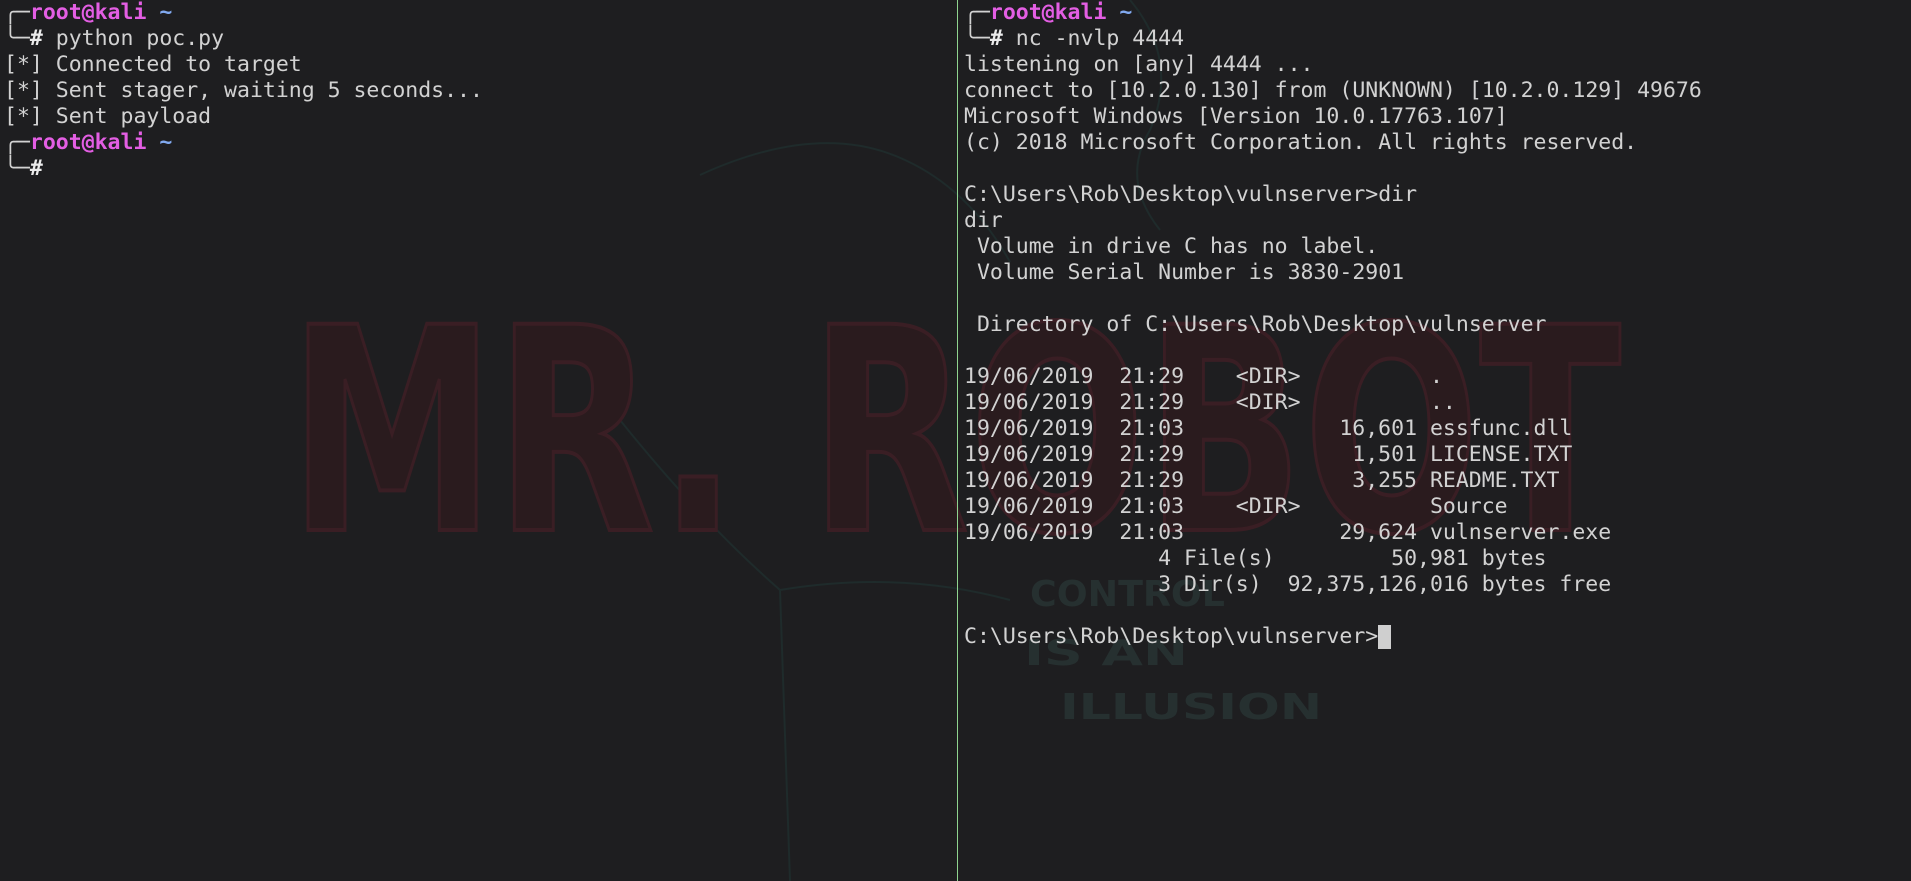 This screenshot has height=881, width=1911. What do you see at coordinates (1165, 558) in the screenshot?
I see `file-count: 4` at bounding box center [1165, 558].